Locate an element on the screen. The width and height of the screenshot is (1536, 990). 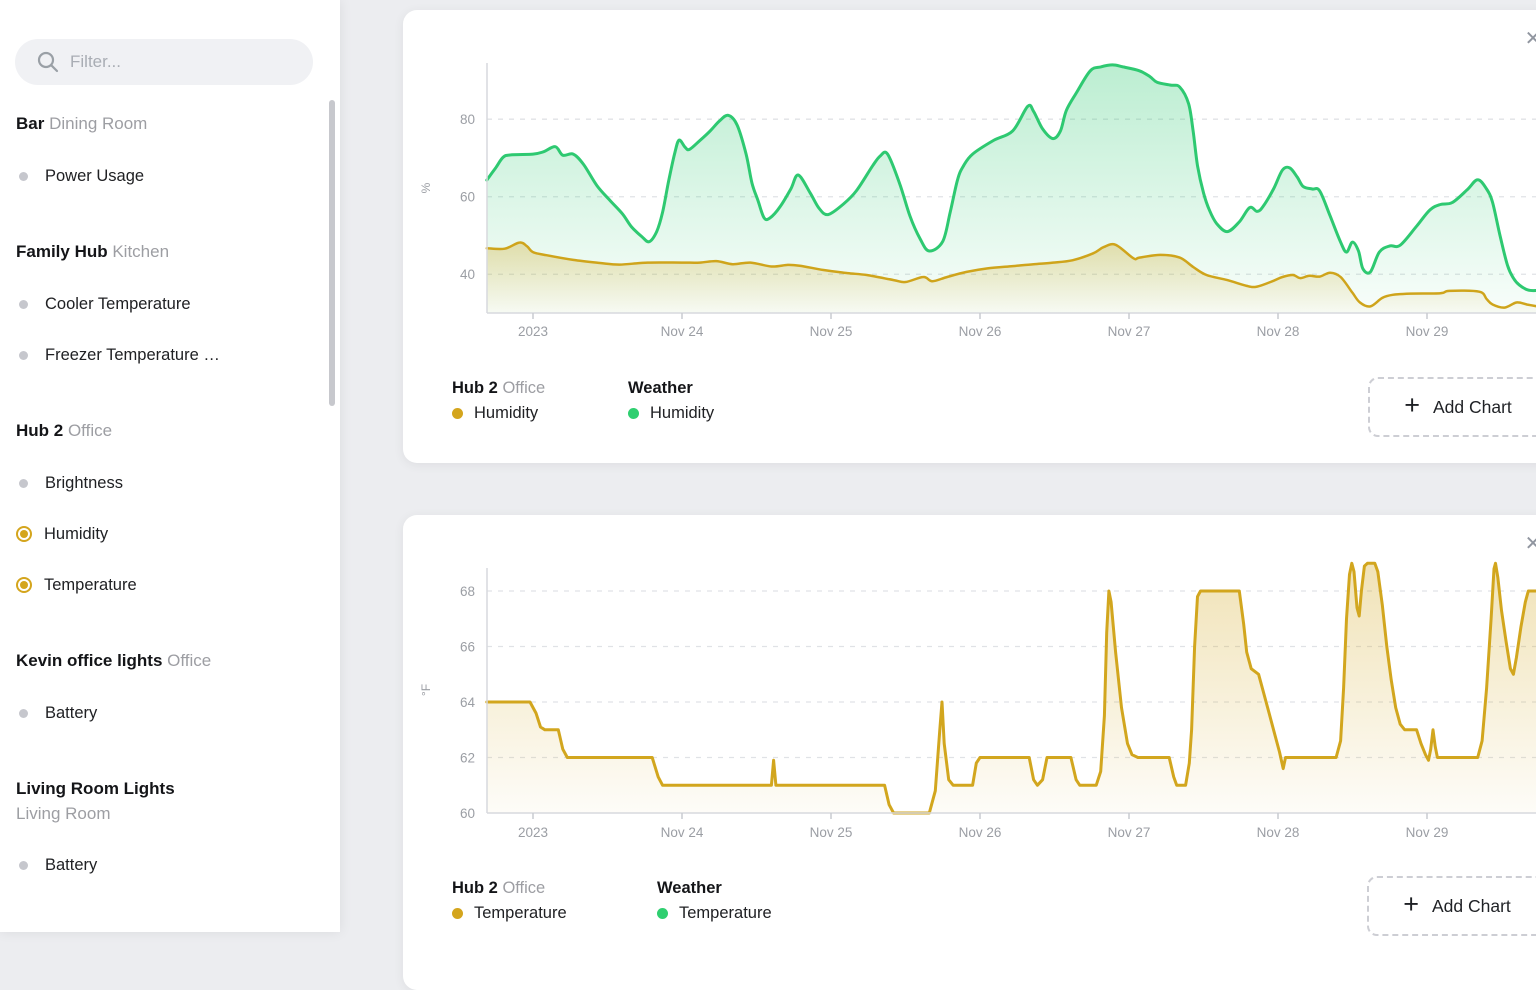
y-tick-label: 40 is located at coordinates (467, 274).